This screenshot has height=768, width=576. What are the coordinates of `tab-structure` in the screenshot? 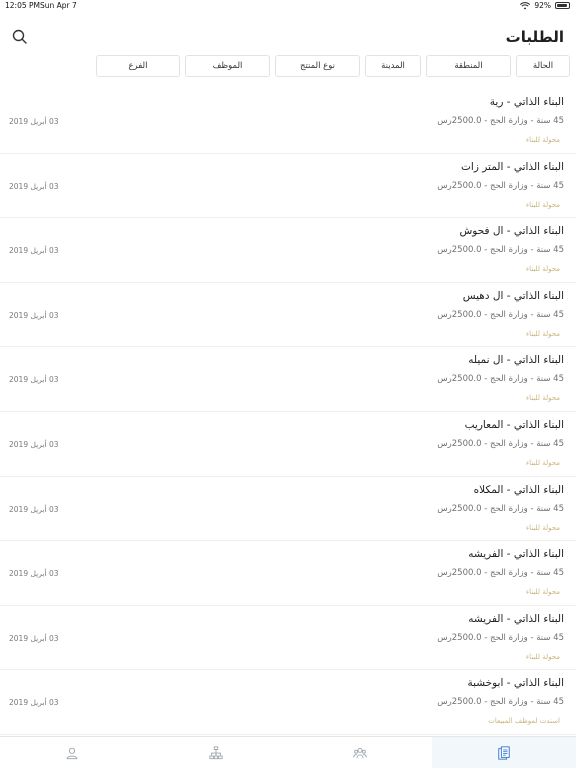 It's located at (216, 752).